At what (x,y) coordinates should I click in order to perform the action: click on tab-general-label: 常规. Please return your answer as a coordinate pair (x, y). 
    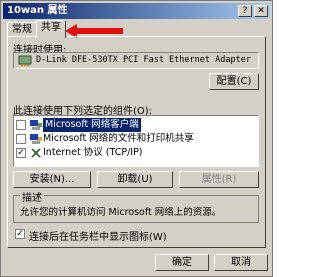
    Looking at the image, I should click on (22, 29).